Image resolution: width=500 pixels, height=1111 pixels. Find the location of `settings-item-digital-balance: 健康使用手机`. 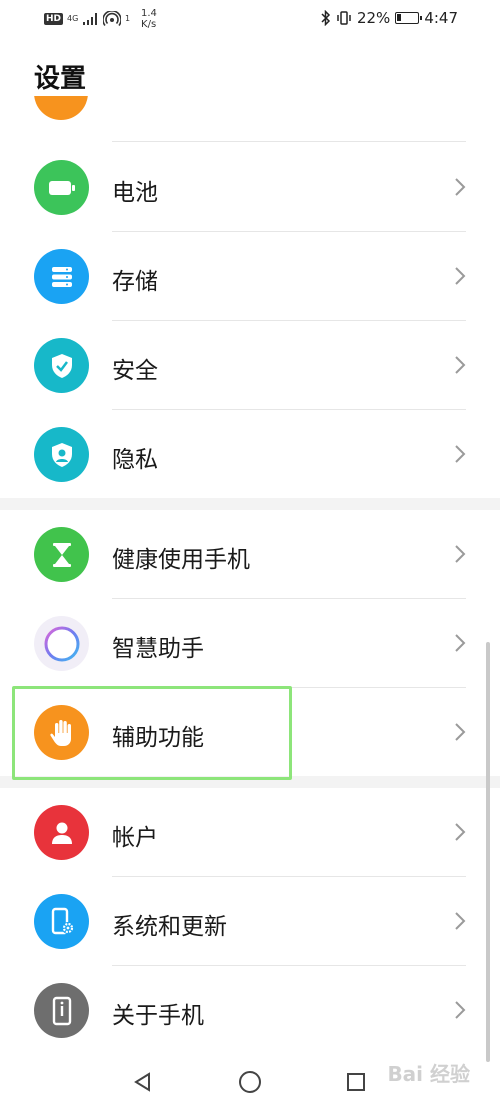

settings-item-digital-balance: 健康使用手机 is located at coordinates (250, 554).